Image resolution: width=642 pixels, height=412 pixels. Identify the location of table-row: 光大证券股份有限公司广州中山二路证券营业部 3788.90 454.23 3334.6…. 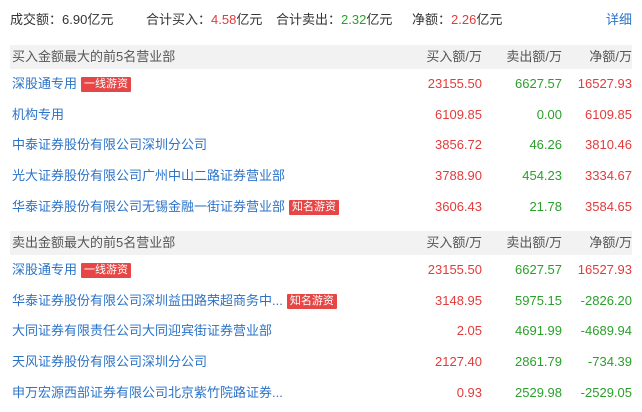
(321, 176).